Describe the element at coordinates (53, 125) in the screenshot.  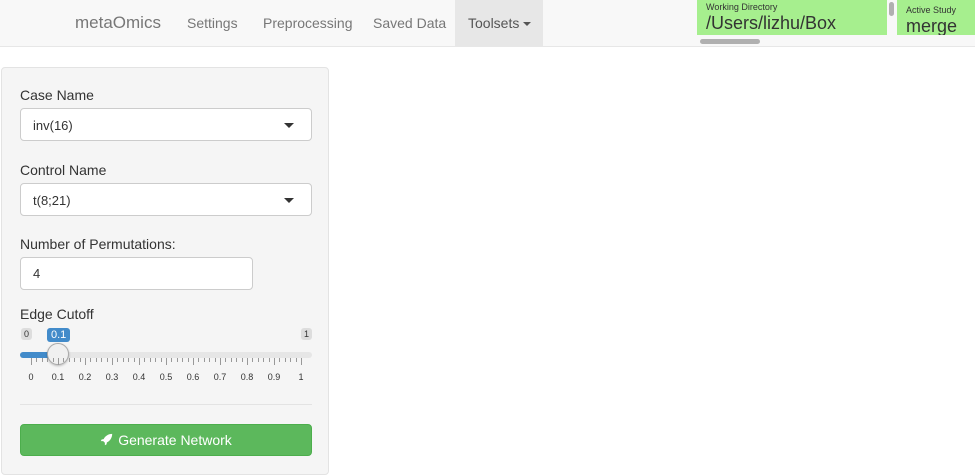
I see `case-name-value: inv(16)` at that location.